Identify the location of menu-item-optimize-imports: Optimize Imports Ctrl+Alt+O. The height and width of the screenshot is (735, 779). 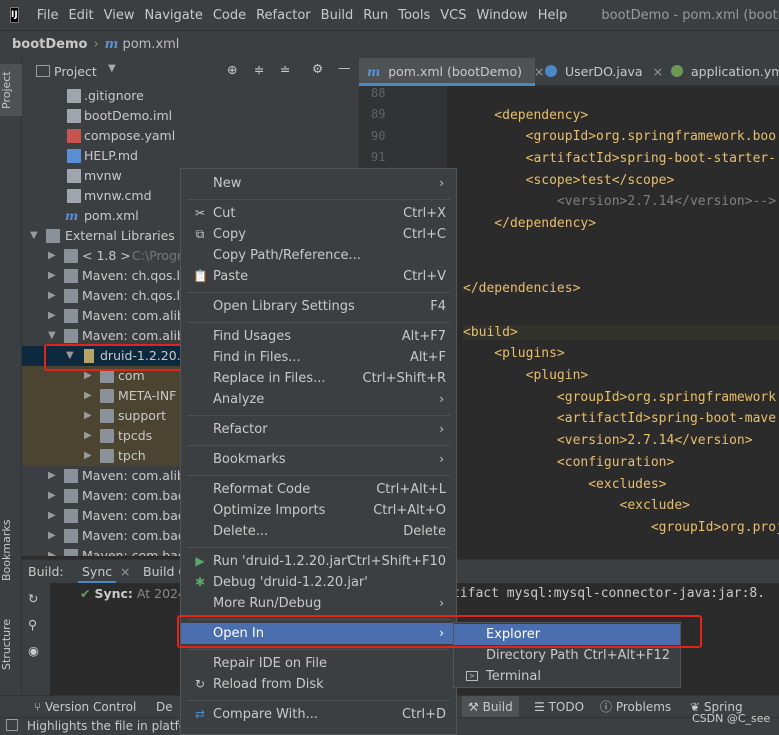
(318, 510).